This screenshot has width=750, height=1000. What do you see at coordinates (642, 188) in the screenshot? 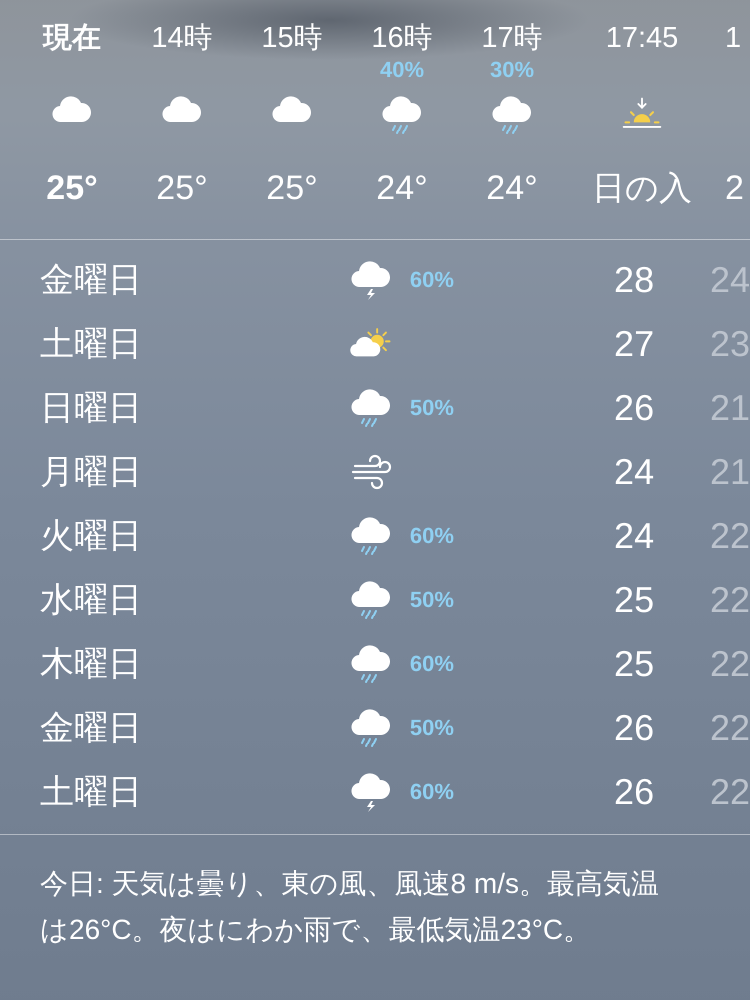
I see `sunset-label: 日の入` at bounding box center [642, 188].